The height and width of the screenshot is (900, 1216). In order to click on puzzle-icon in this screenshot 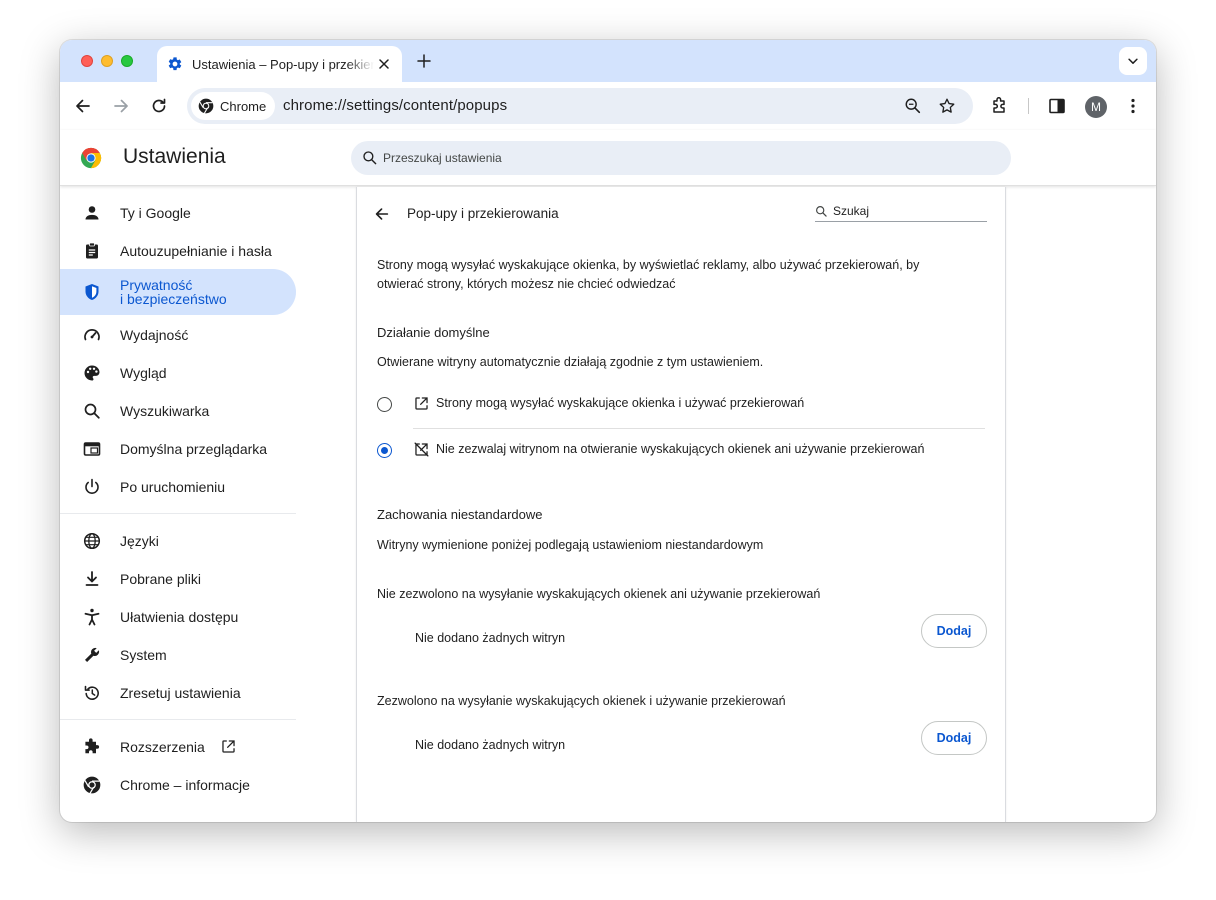, I will do `click(92, 746)`.